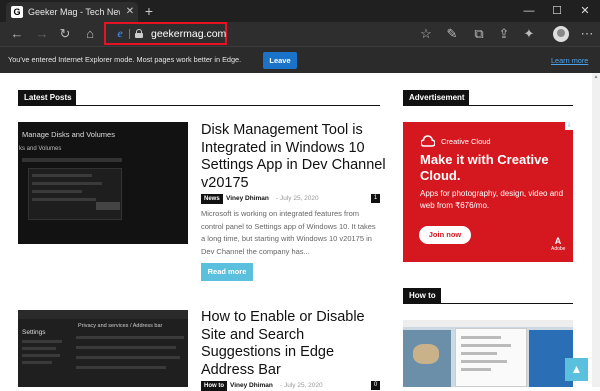 The height and width of the screenshot is (391, 600). Describe the element at coordinates (445, 235) in the screenshot. I see `join-now-button: Join now` at that location.